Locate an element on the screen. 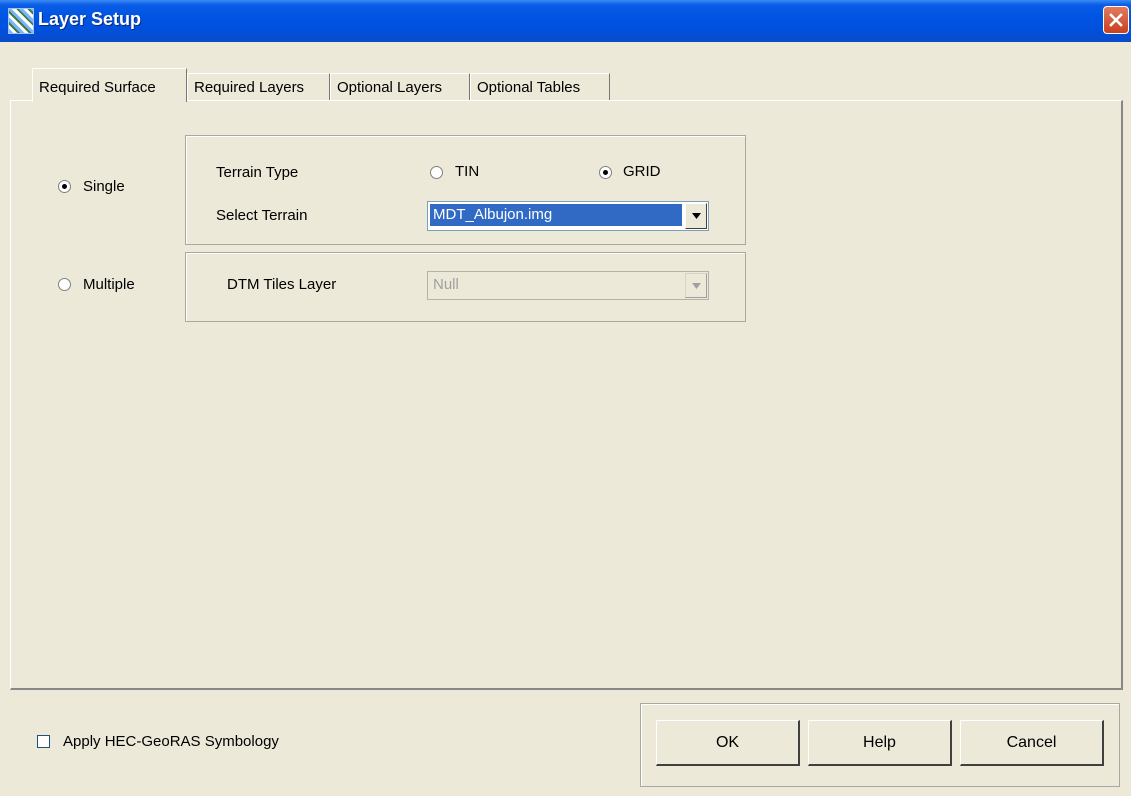  multiple-radio is located at coordinates (64, 284).